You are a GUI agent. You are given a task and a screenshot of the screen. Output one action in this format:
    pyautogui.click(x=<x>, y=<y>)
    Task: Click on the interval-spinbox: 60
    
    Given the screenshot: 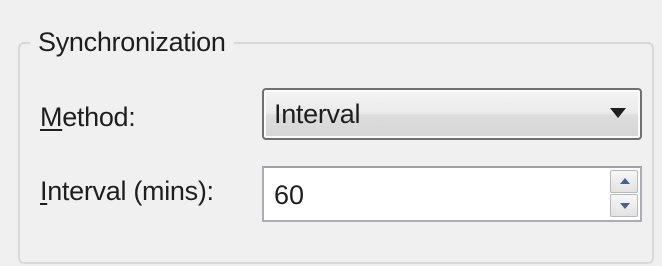 What is the action you would take?
    pyautogui.click(x=452, y=194)
    